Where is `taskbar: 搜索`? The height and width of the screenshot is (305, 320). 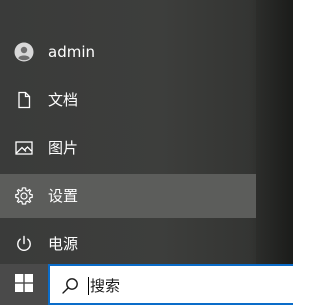
taskbar: 搜索 is located at coordinates (146, 284).